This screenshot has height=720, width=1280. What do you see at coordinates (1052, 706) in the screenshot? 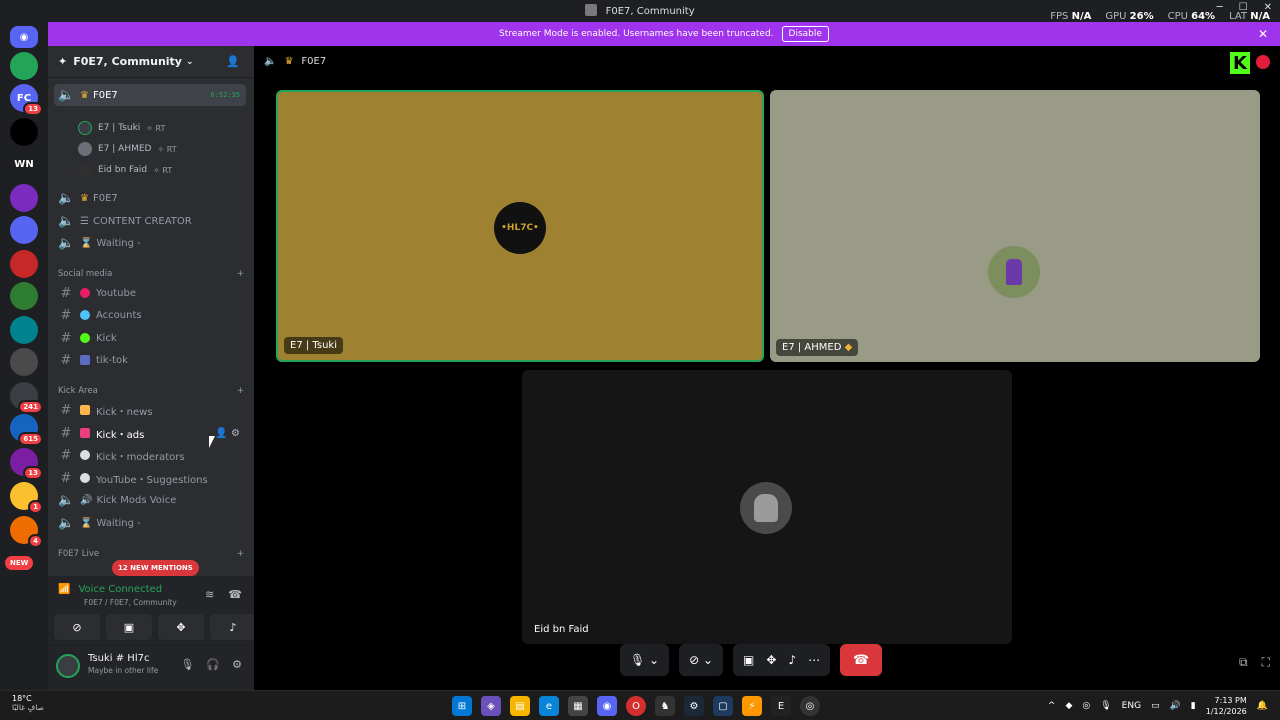
I see `chevron-up-icon: ^` at bounding box center [1052, 706].